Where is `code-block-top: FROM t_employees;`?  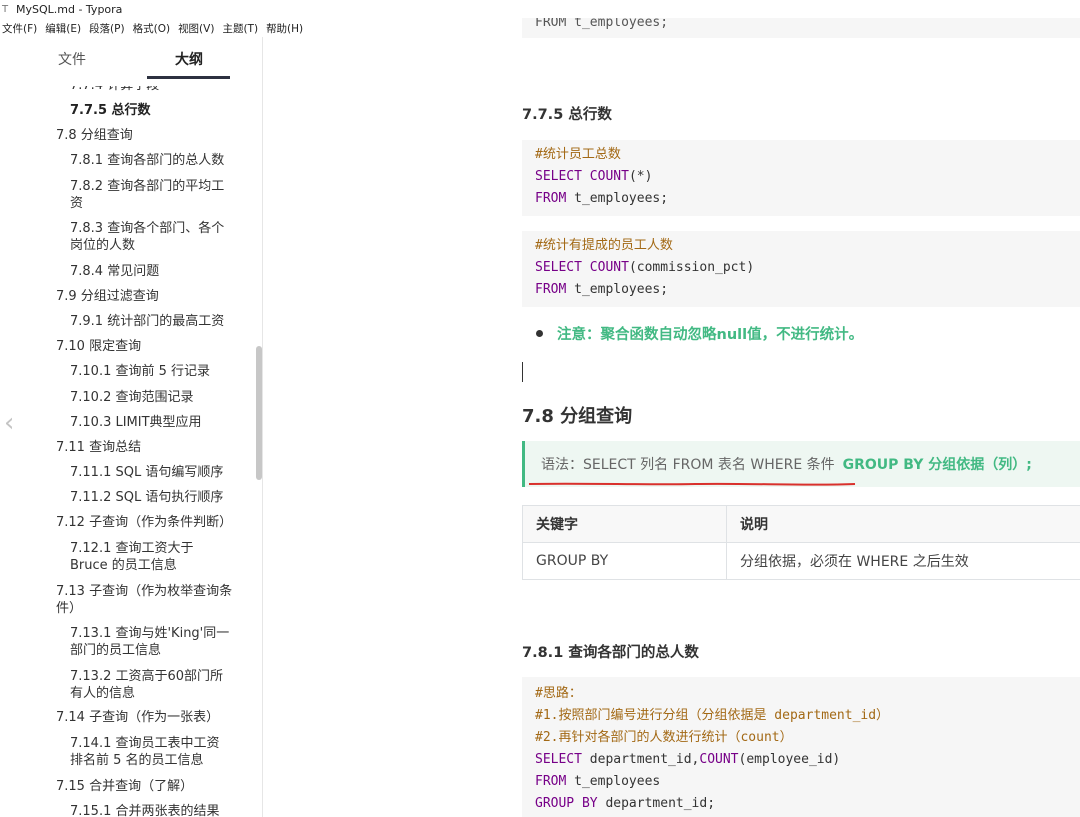 code-block-top: FROM t_employees; is located at coordinates (801, 28).